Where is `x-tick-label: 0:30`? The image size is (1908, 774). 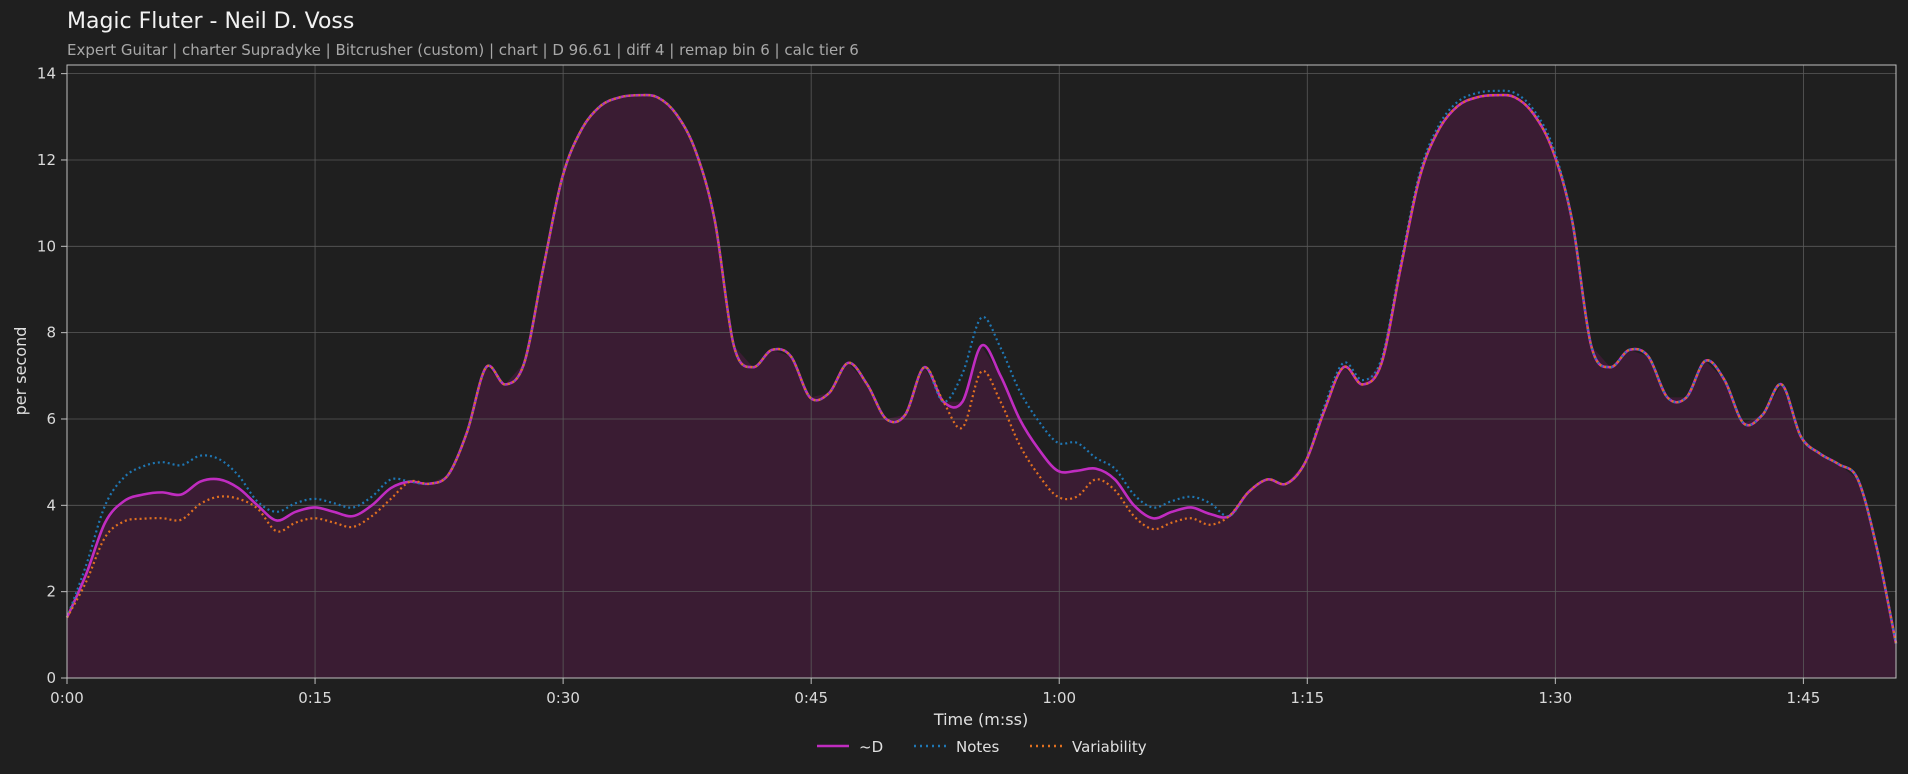
x-tick-label: 0:30 is located at coordinates (563, 698).